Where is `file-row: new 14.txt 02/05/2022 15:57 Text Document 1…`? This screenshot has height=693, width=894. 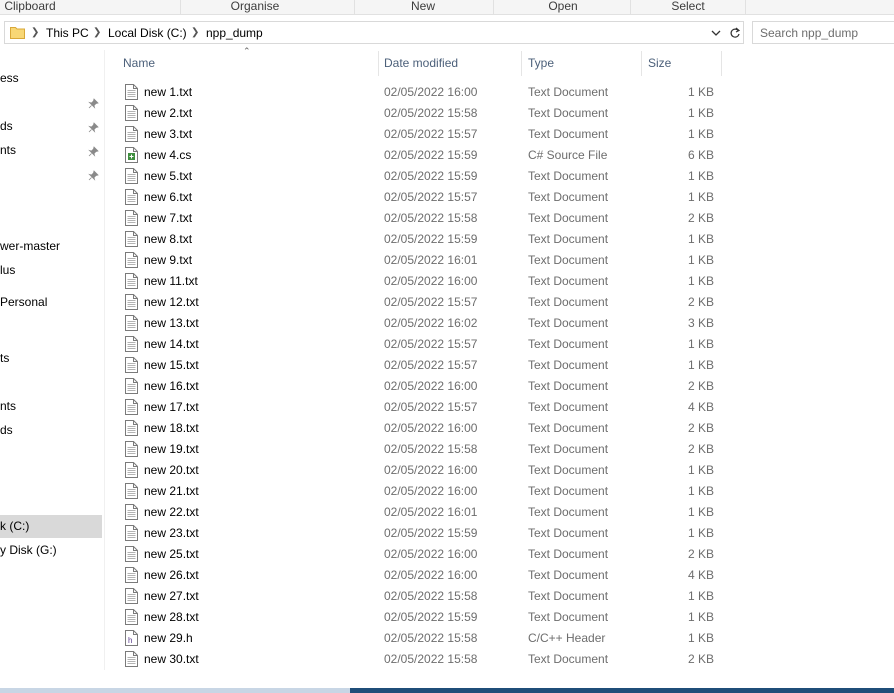
file-row: new 14.txt 02/05/2022 15:57 Text Document 1… is located at coordinates (412, 344).